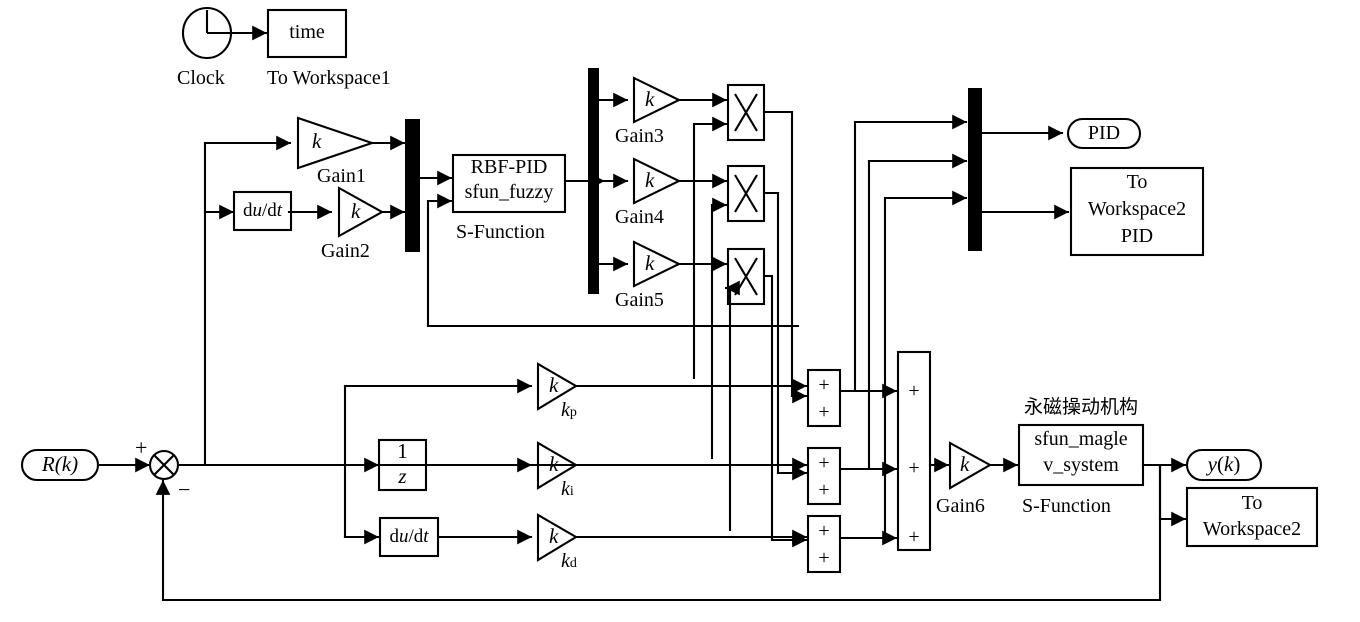 The height and width of the screenshot is (622, 1360). What do you see at coordinates (356, 211) in the screenshot?
I see `gain2-symbol: k` at bounding box center [356, 211].